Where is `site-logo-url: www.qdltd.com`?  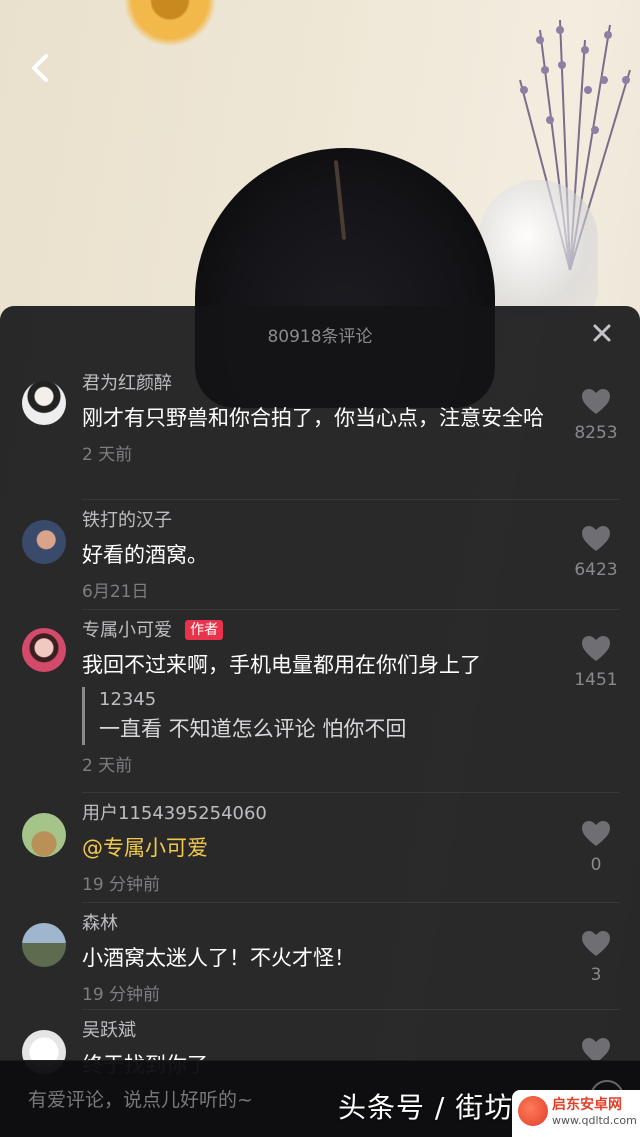
site-logo-url: www.qdltd.com is located at coordinates (594, 1120).